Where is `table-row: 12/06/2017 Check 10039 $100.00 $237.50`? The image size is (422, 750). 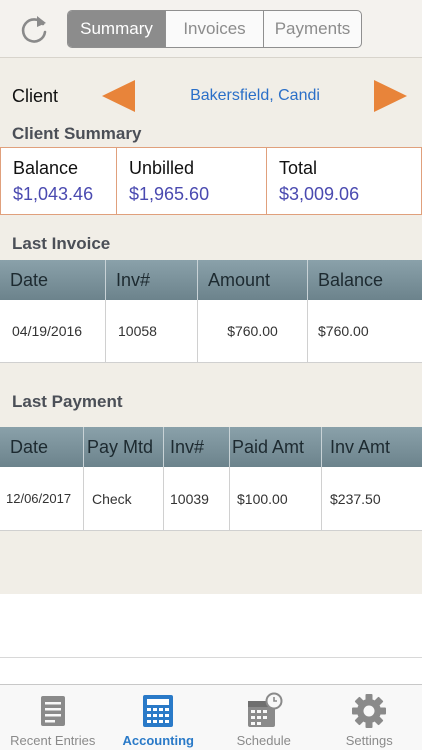 table-row: 12/06/2017 Check 10039 $100.00 $237.50 is located at coordinates (211, 499).